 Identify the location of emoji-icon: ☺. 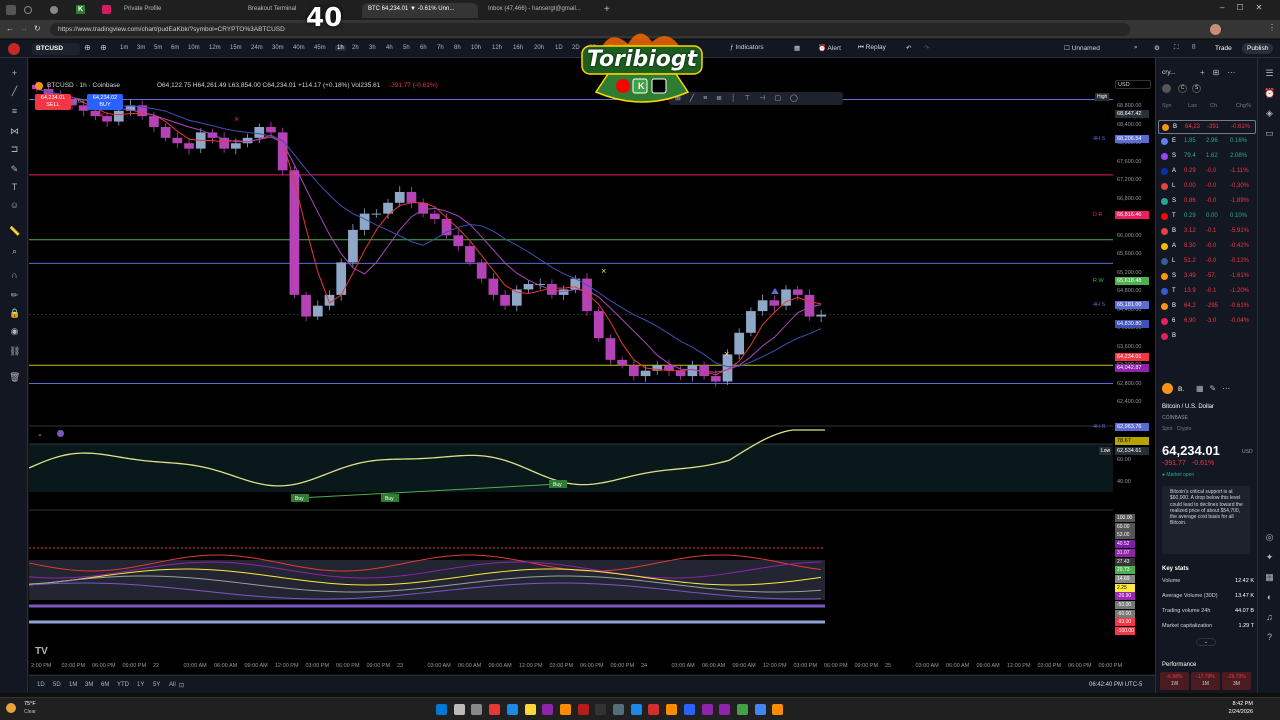
(14, 205).